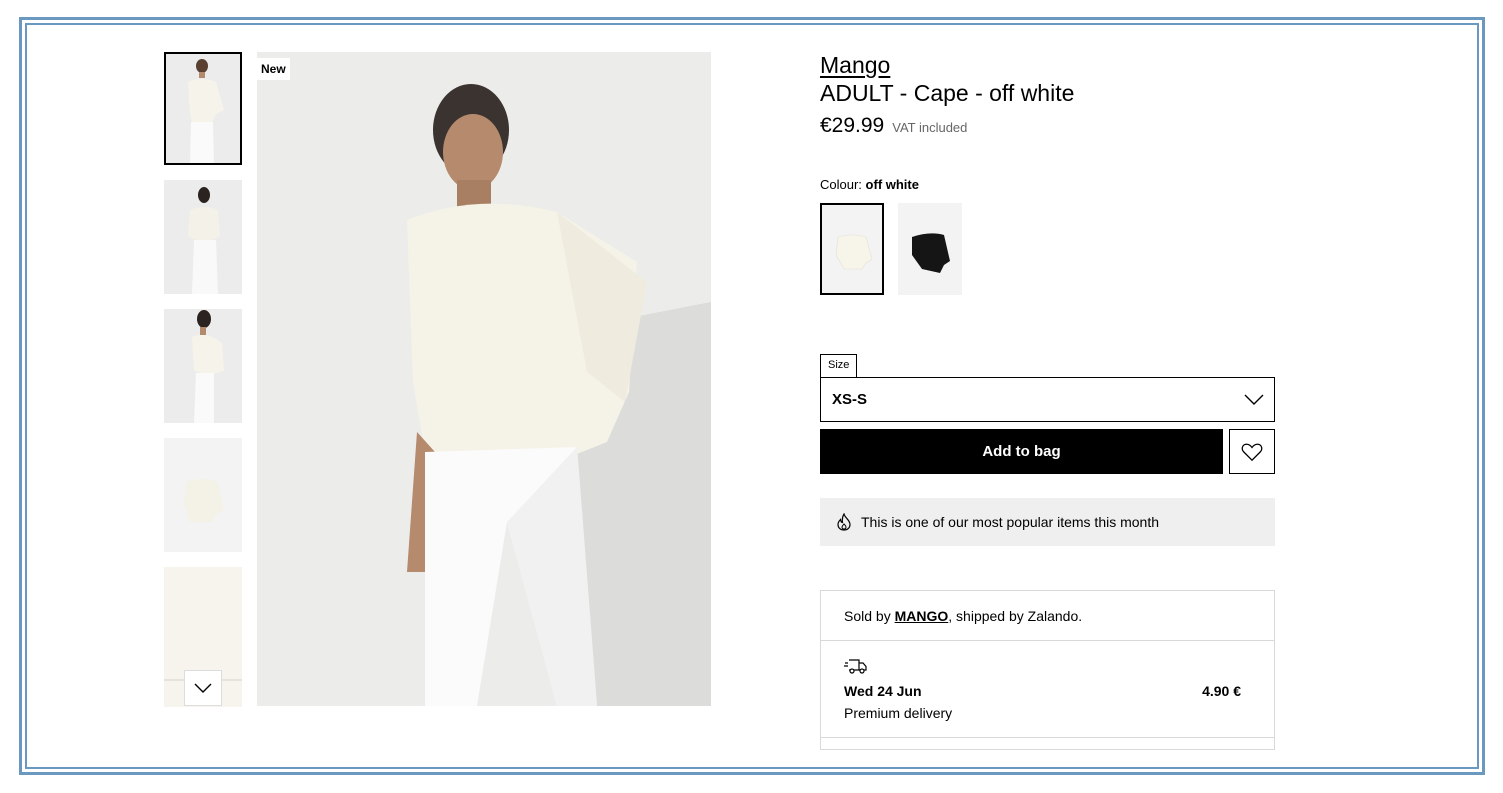 The image size is (1503, 793). What do you see at coordinates (852, 125) in the screenshot?
I see `price: €29.99` at bounding box center [852, 125].